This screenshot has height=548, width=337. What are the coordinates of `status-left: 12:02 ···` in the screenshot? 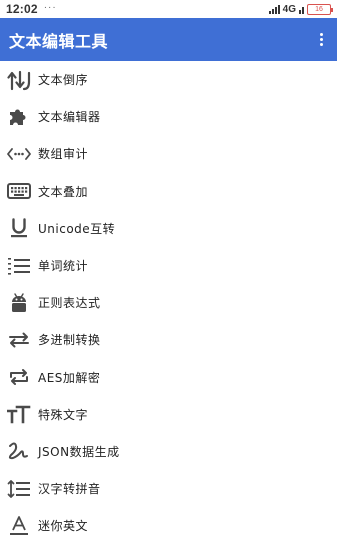 It's located at (31, 9).